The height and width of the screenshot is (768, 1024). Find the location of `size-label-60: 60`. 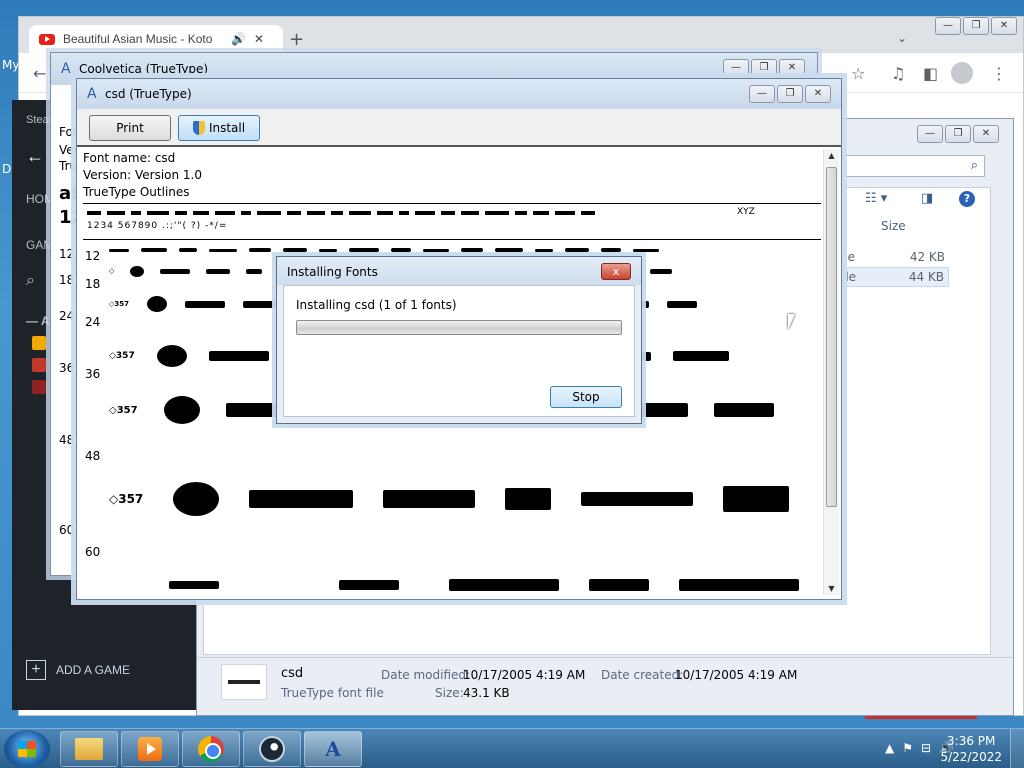

size-label-60: 60 is located at coordinates (93, 552).